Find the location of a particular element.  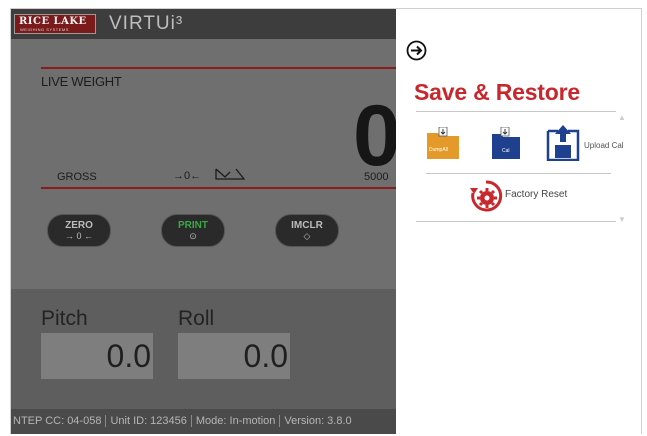

live-weight-title: LIVE WEIGHT is located at coordinates (81, 81).